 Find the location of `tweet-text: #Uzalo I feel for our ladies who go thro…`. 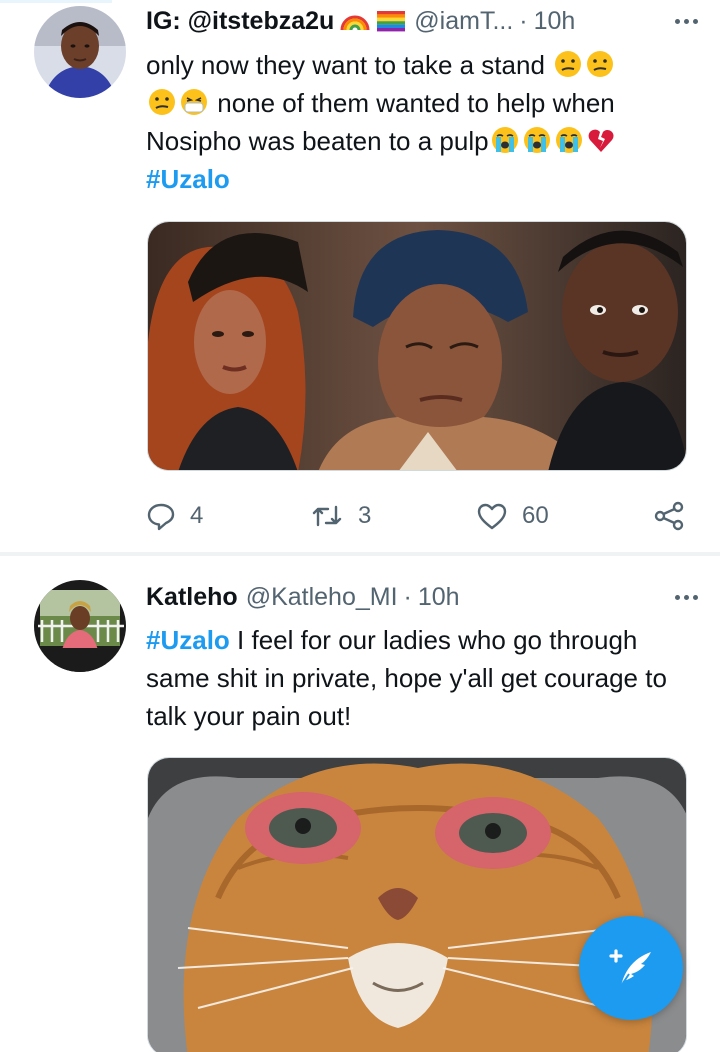

tweet-text: #Uzalo I feel for our ladies who go thro… is located at coordinates (413, 678).